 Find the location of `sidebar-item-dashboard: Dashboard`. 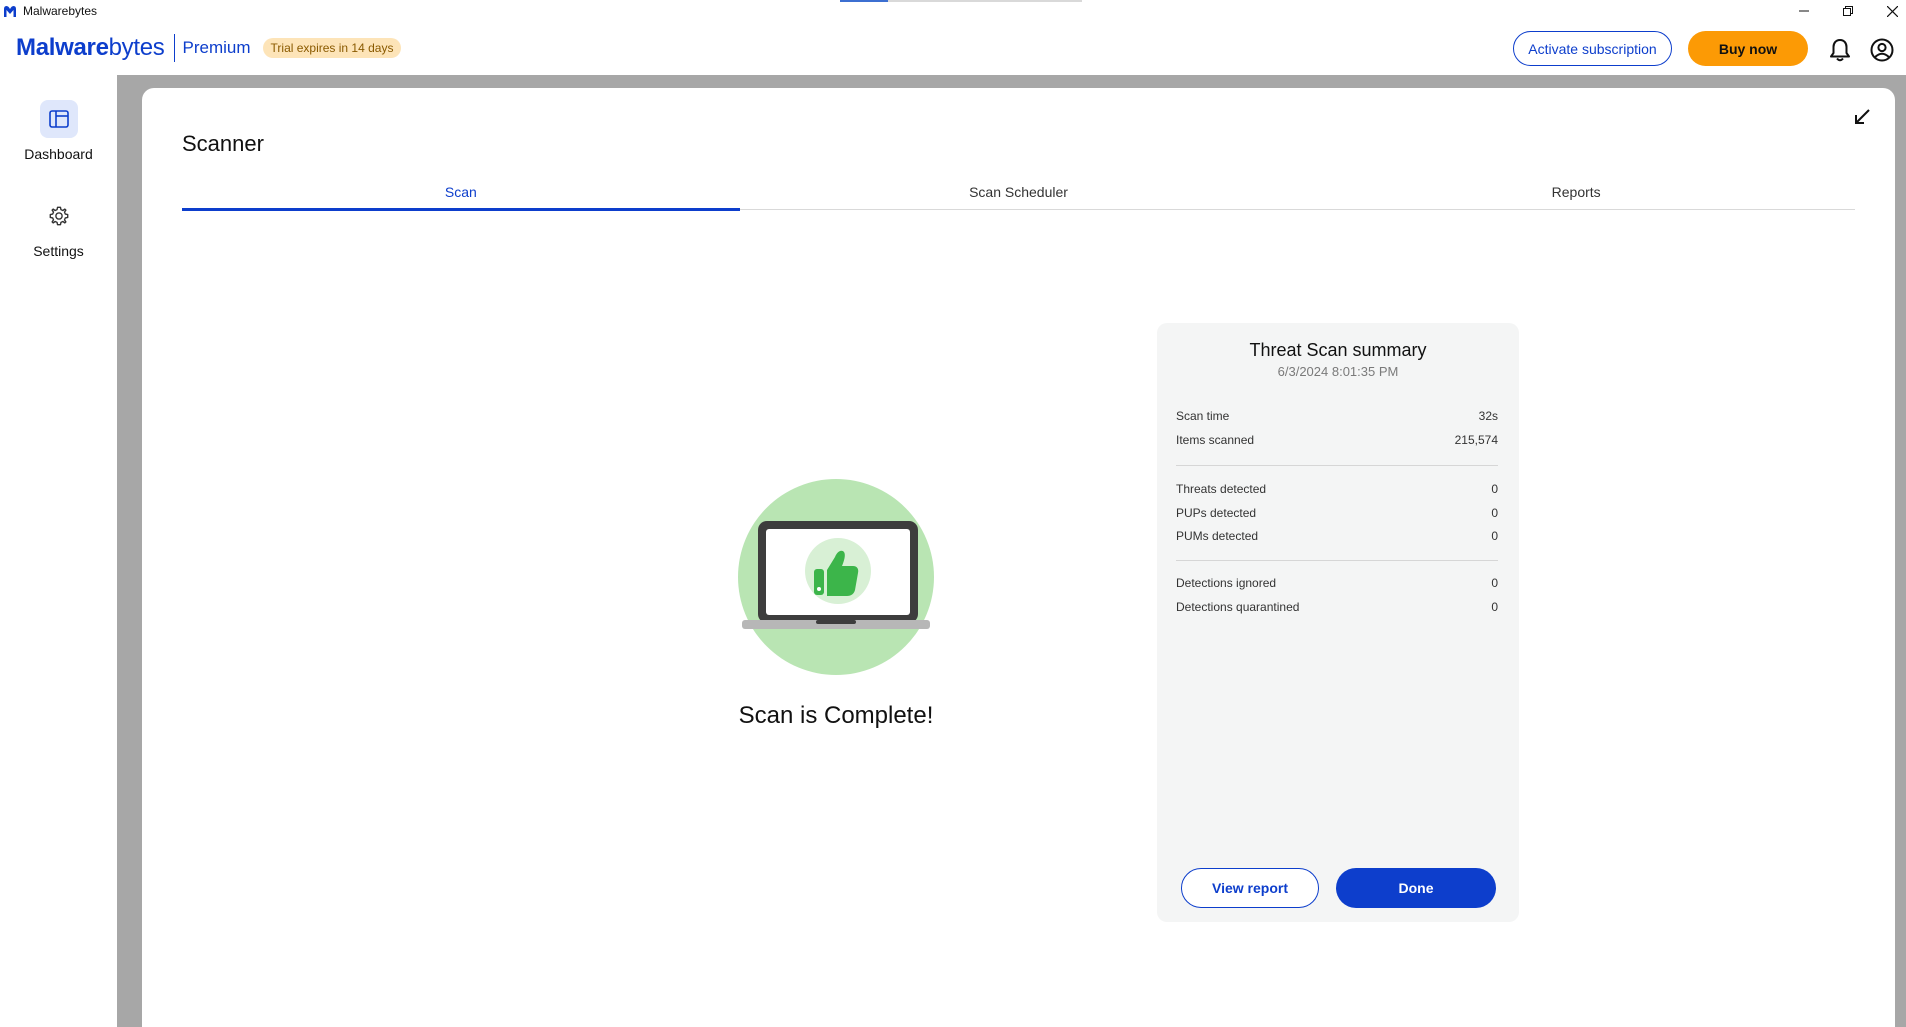

sidebar-item-dashboard: Dashboard is located at coordinates (58, 131).